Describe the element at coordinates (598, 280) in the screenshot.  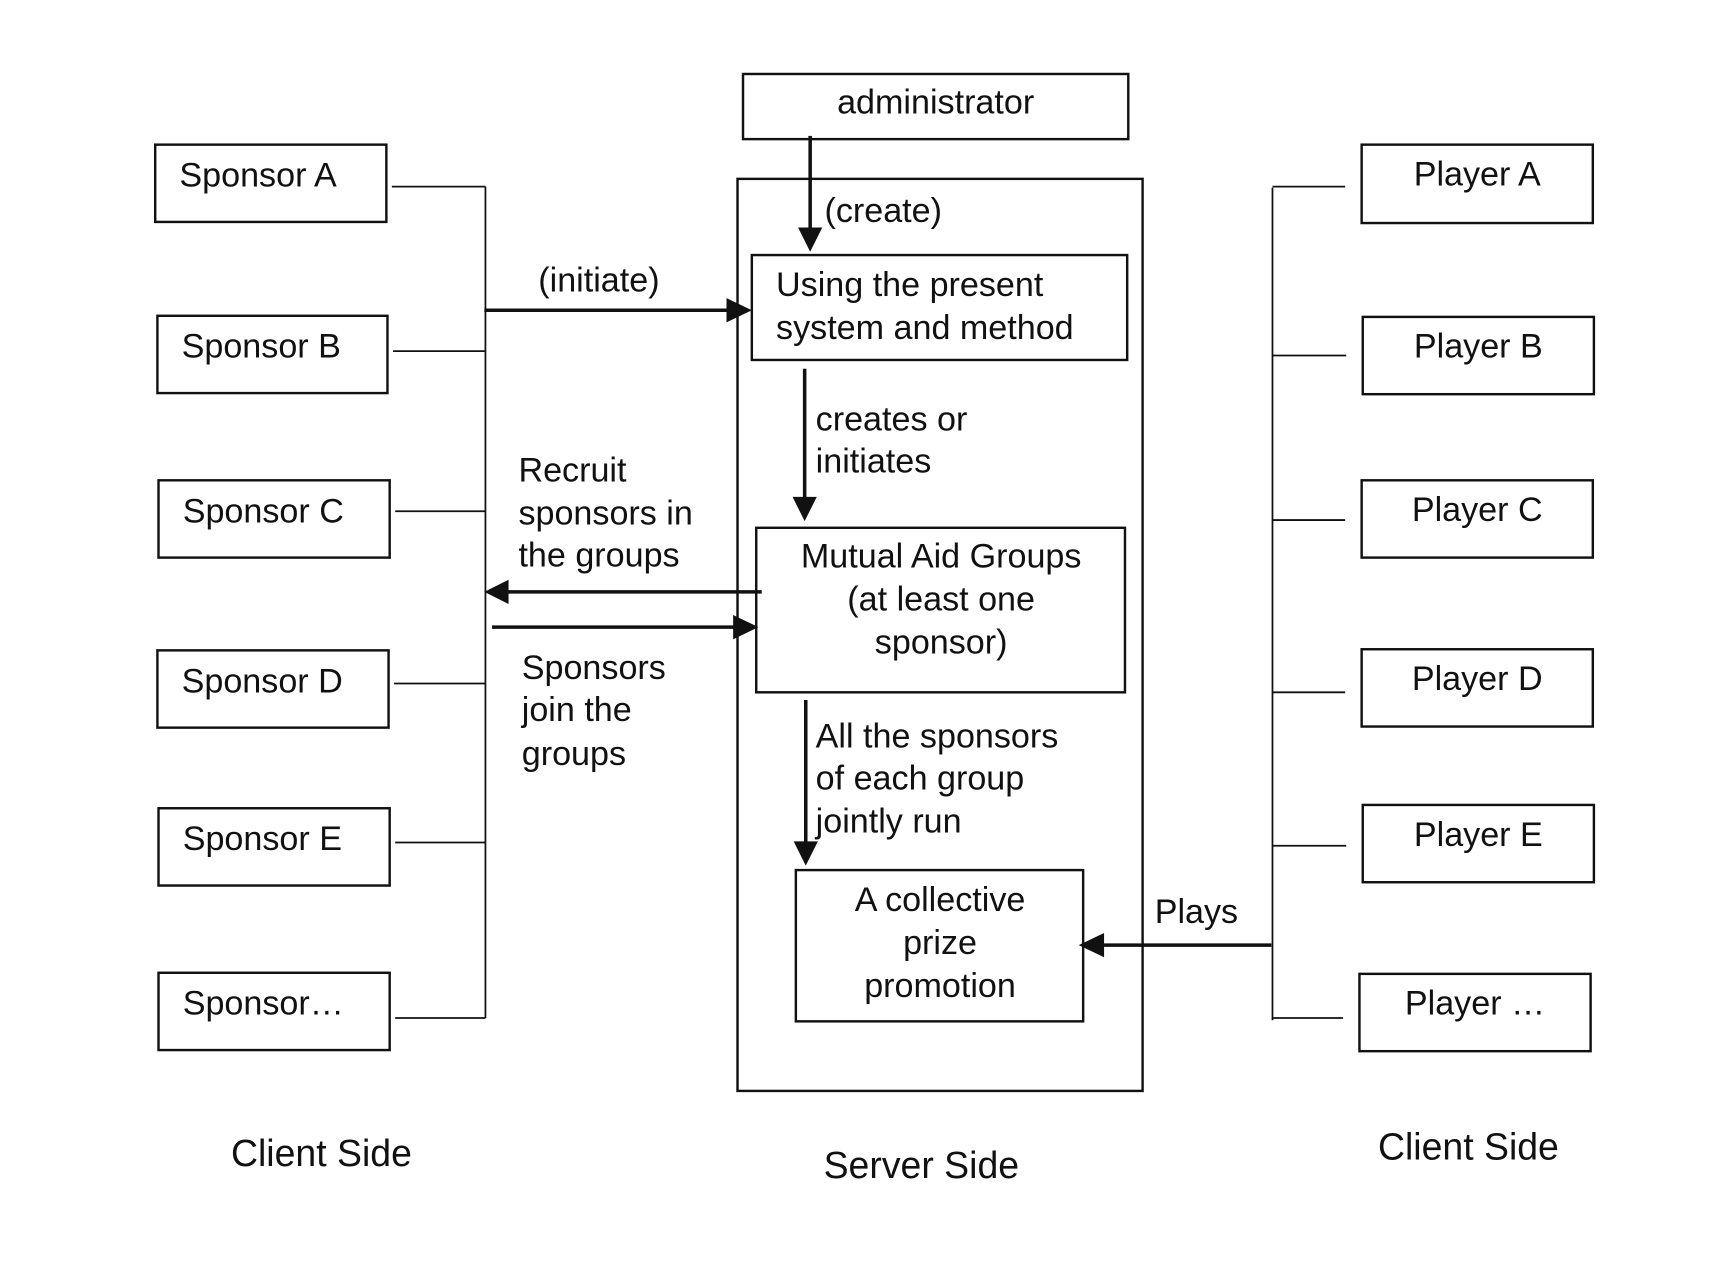
I see `initiate-label: (initiate)` at that location.